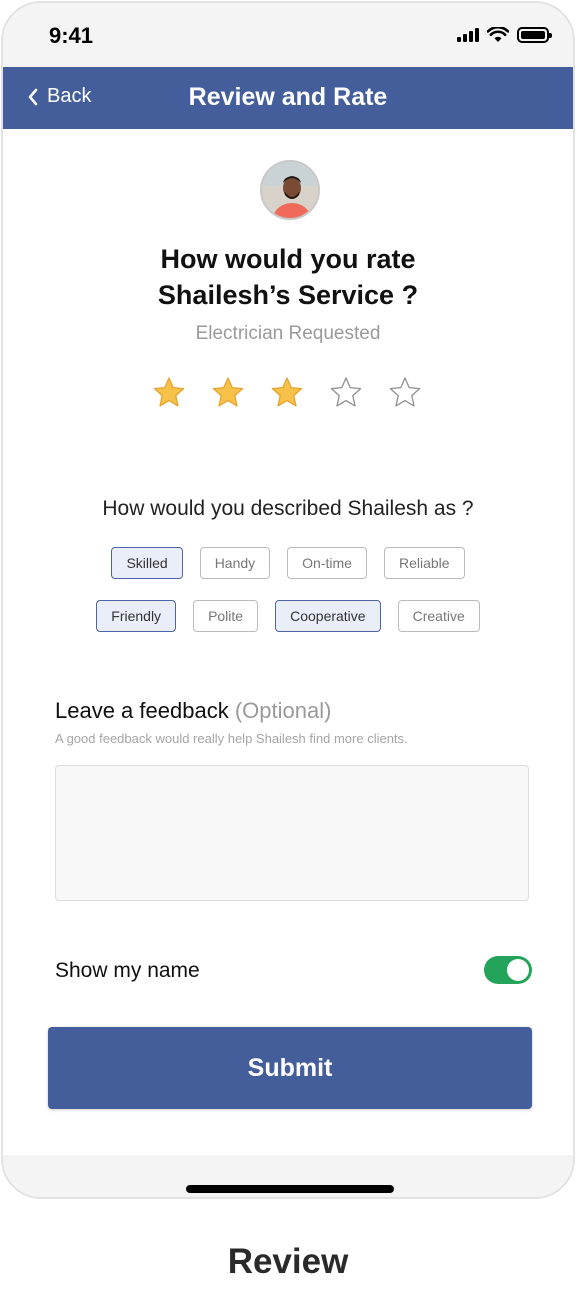  Describe the element at coordinates (288, 508) in the screenshot. I see `describe-question: How would you described Shailesh as ?` at that location.